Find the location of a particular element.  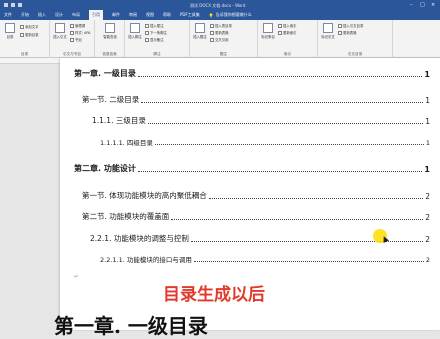

cross-reference-icon is located at coordinates (212, 39).